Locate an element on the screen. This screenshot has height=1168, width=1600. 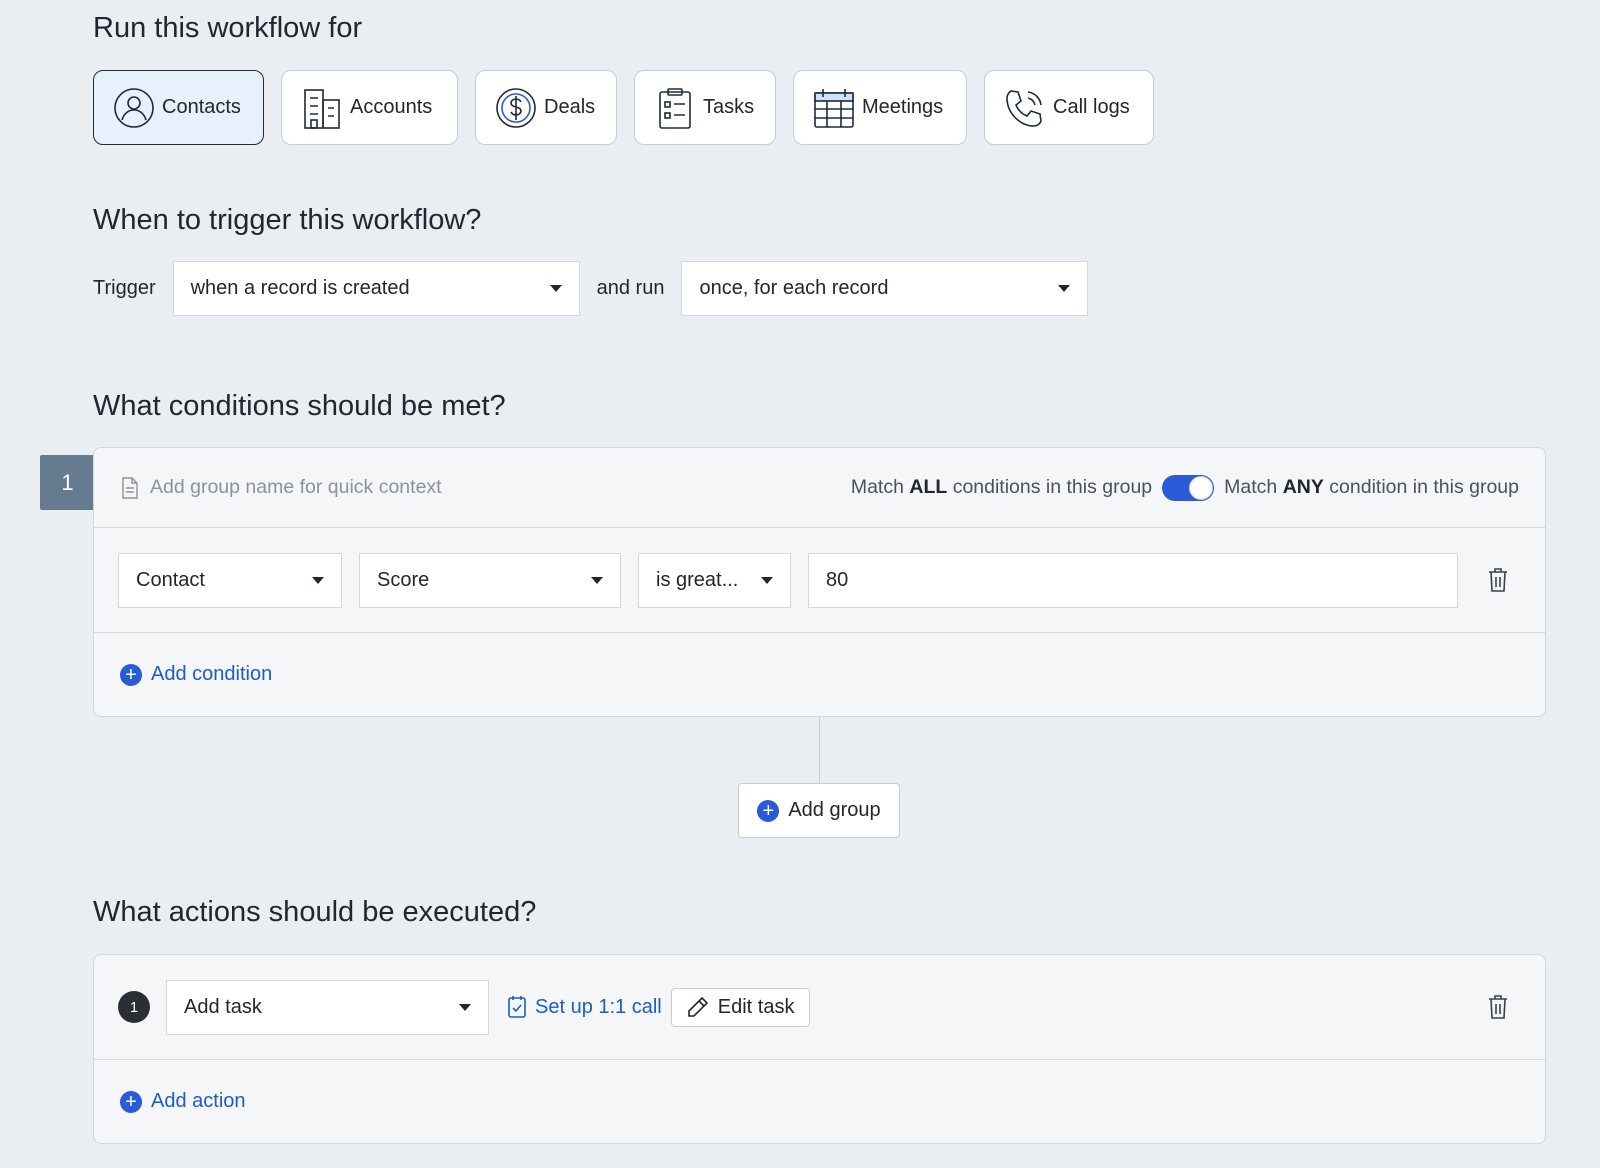
add-group-label: Add group is located at coordinates (834, 810).